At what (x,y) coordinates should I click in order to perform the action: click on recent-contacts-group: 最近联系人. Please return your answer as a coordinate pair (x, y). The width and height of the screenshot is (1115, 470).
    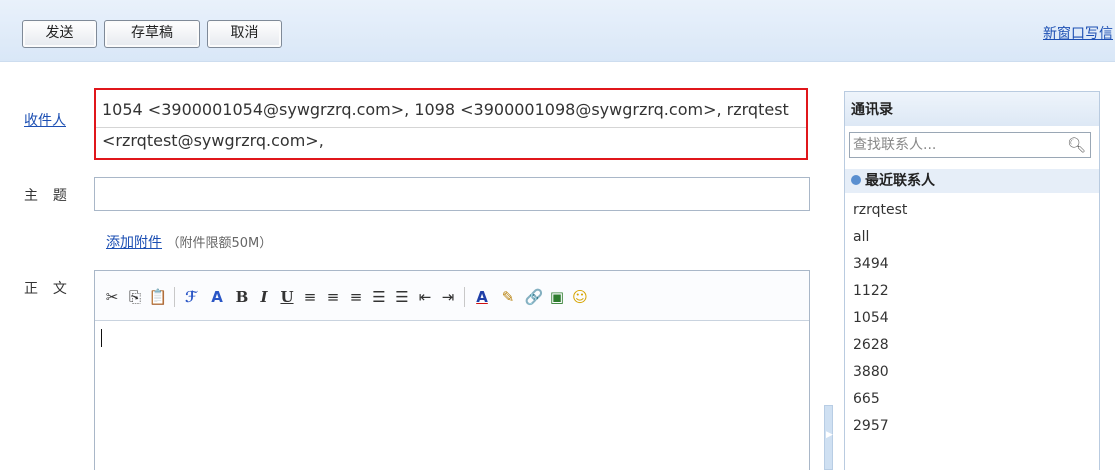
    Looking at the image, I should click on (972, 181).